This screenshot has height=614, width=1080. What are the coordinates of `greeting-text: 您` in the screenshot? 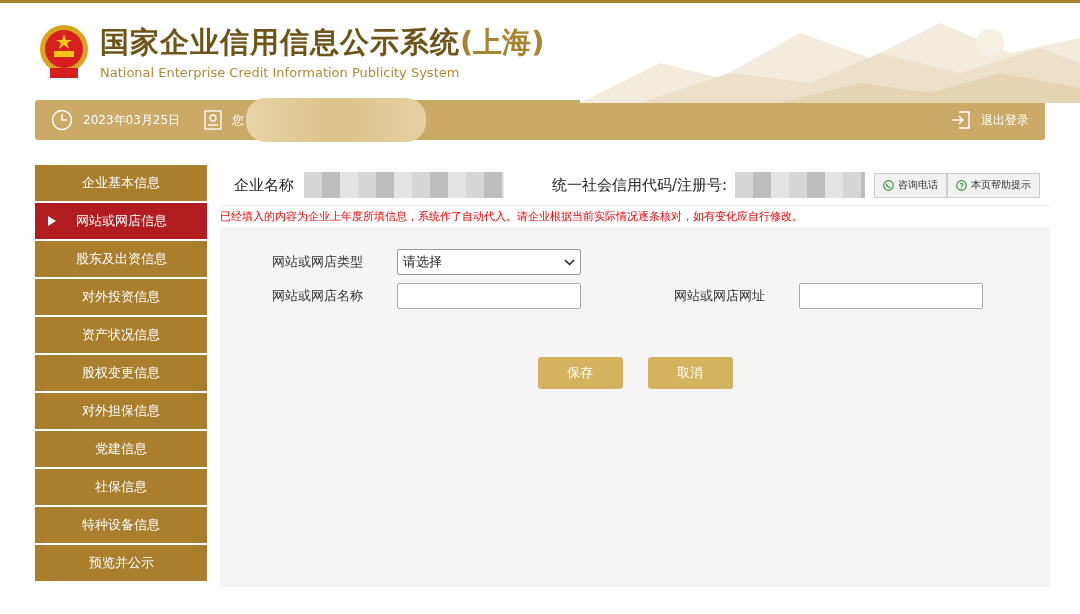 It's located at (238, 120).